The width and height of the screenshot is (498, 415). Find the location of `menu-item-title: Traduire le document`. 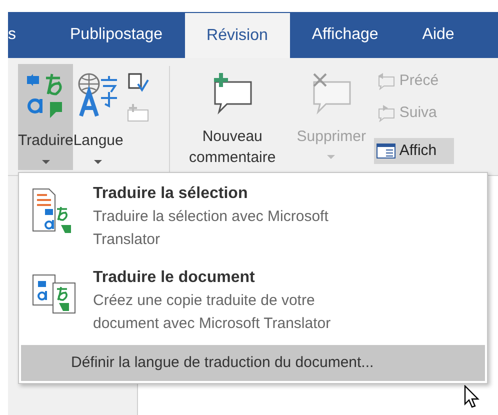

menu-item-title: Traduire le document is located at coordinates (174, 278).